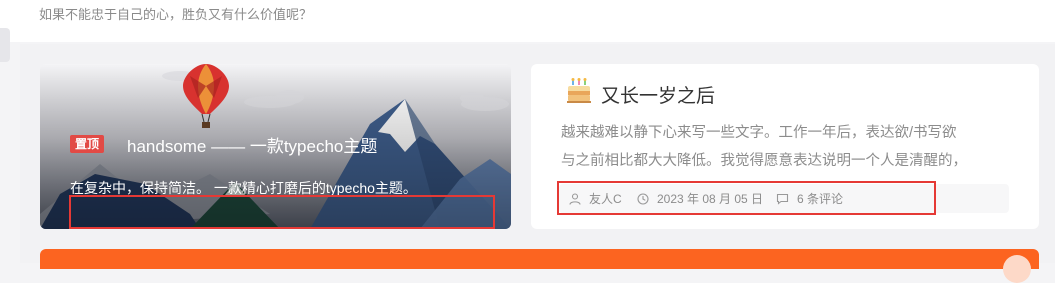 The image size is (1055, 283). I want to click on accent-banner, so click(539, 259).